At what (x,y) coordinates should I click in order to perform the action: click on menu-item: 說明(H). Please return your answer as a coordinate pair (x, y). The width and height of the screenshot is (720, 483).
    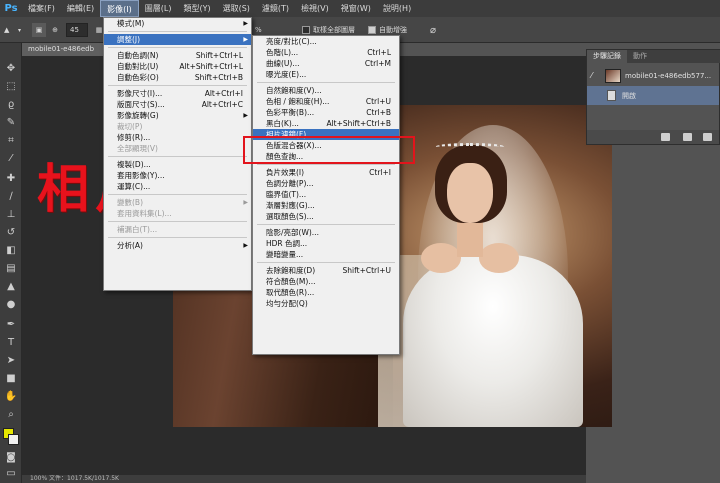
    Looking at the image, I should click on (397, 8).